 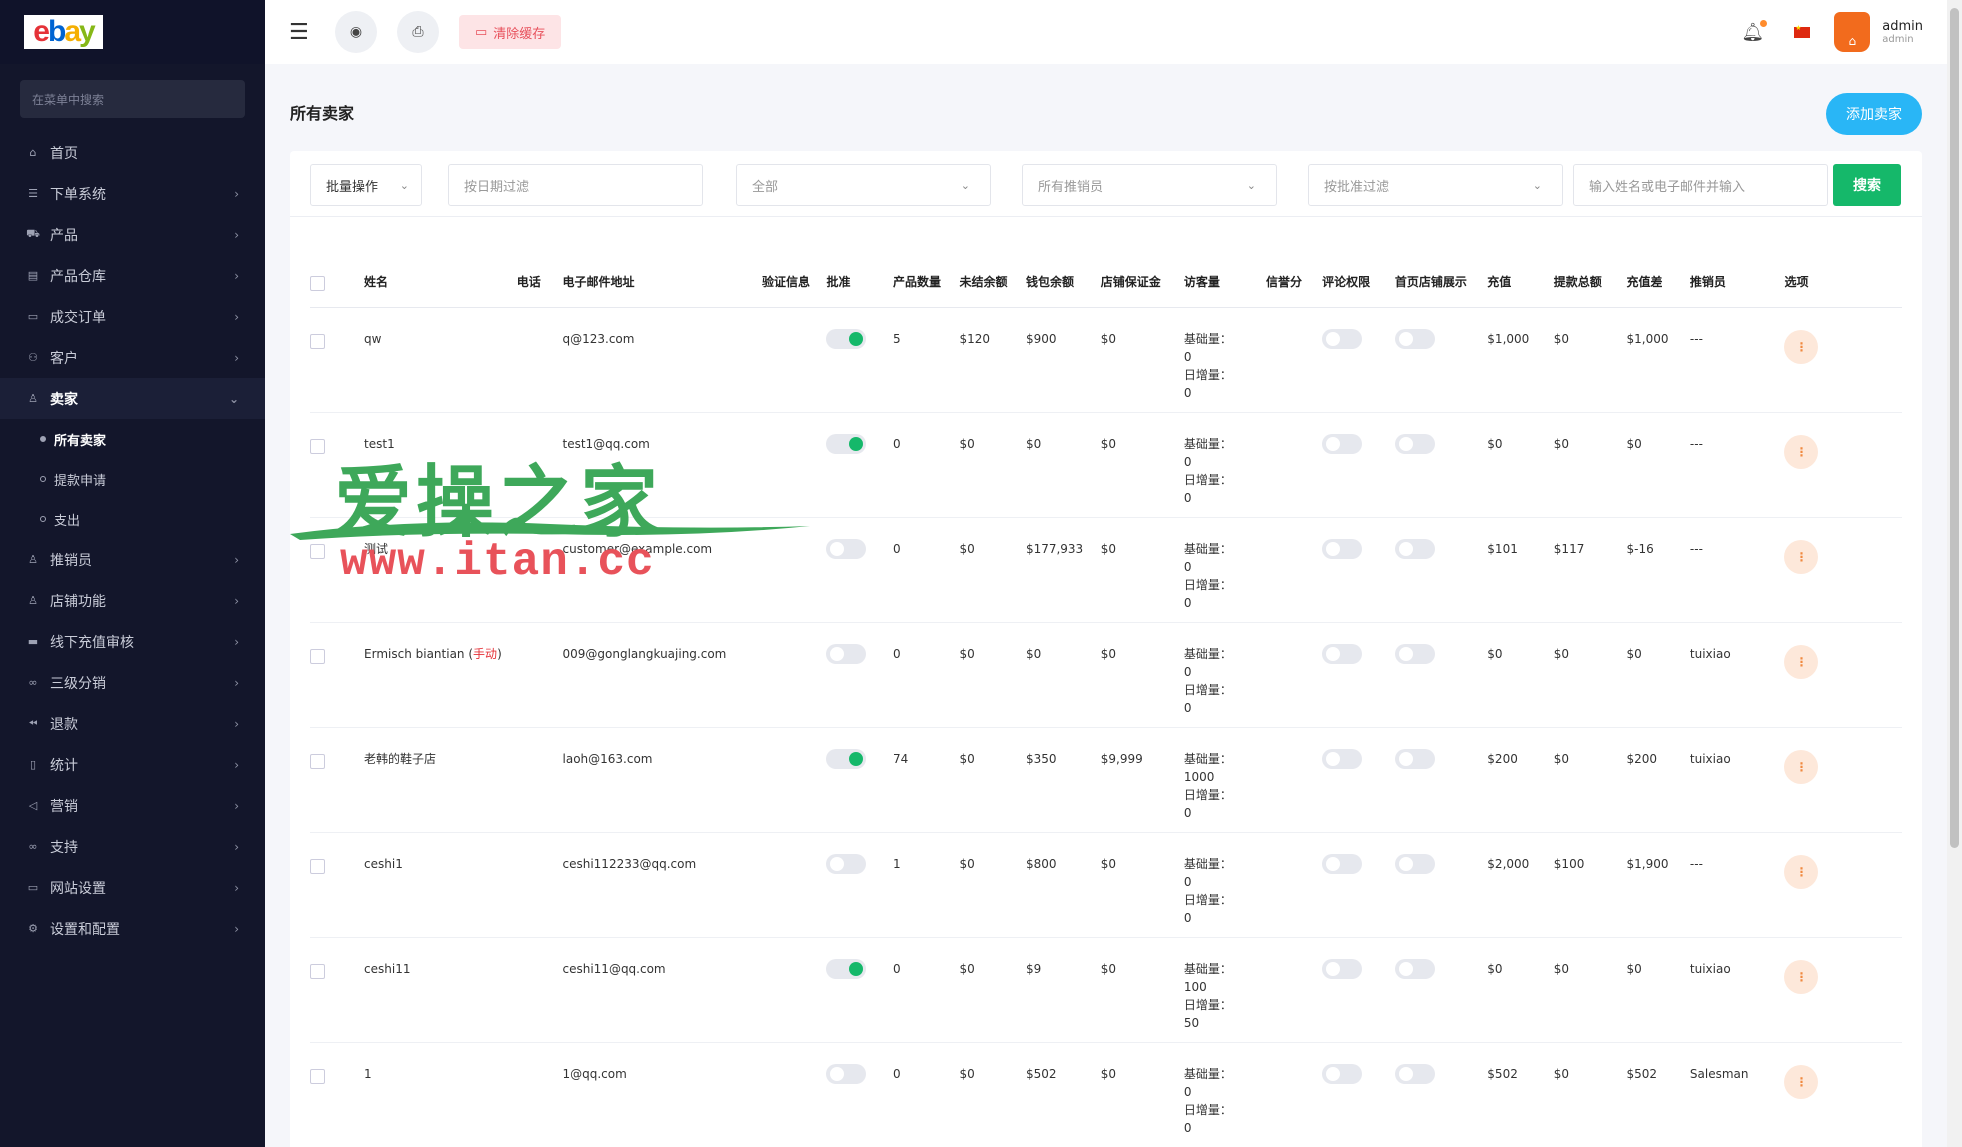 I want to click on approval-filter-select: 按批准过滤 ⌄, so click(x=1435, y=185).